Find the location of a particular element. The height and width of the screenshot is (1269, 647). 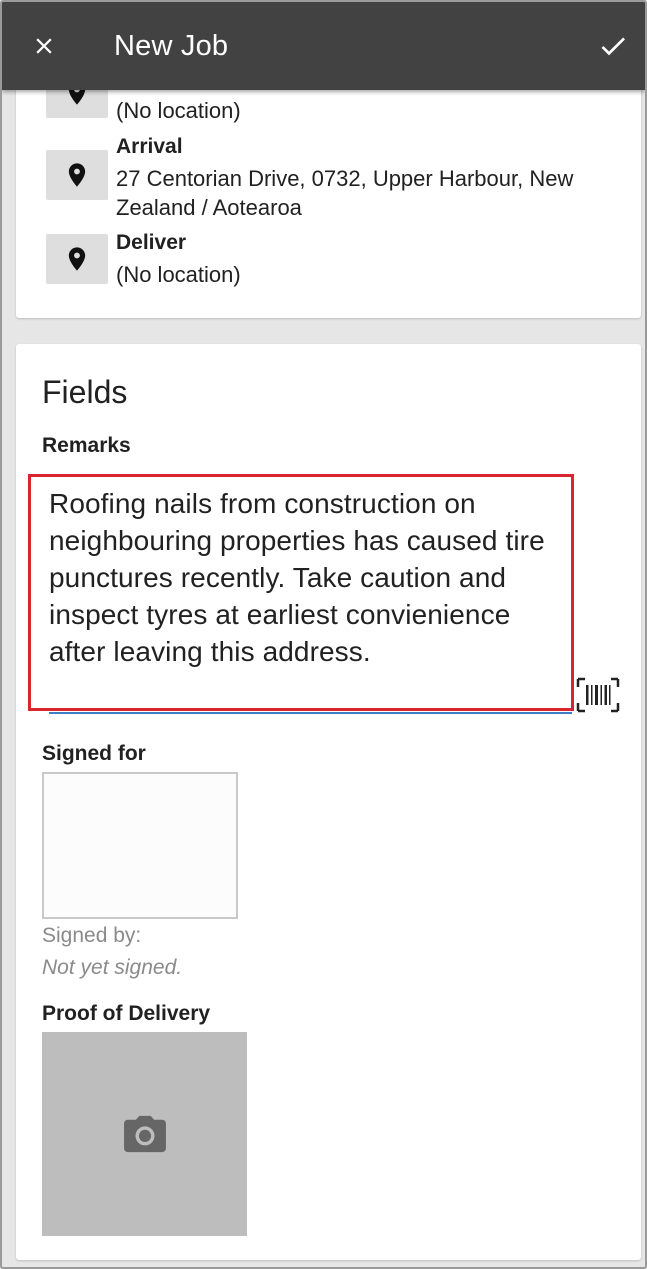

location-row-deliver: Deliver (No location) is located at coordinates (331, 263).